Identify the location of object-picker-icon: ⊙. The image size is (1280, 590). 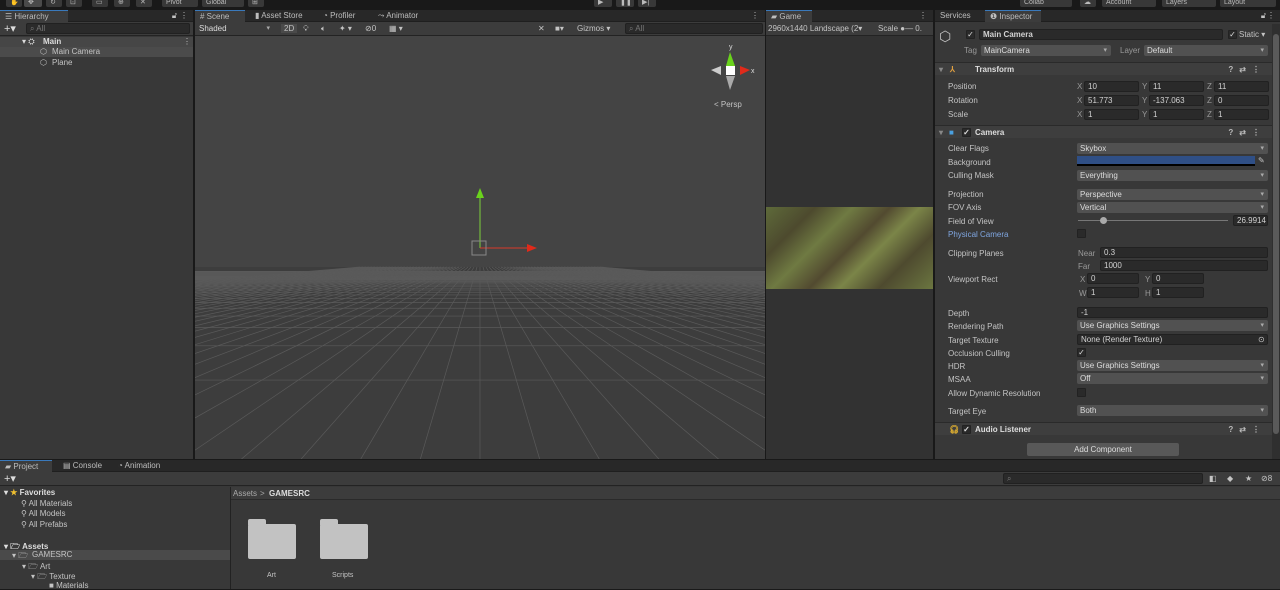
(1261, 339).